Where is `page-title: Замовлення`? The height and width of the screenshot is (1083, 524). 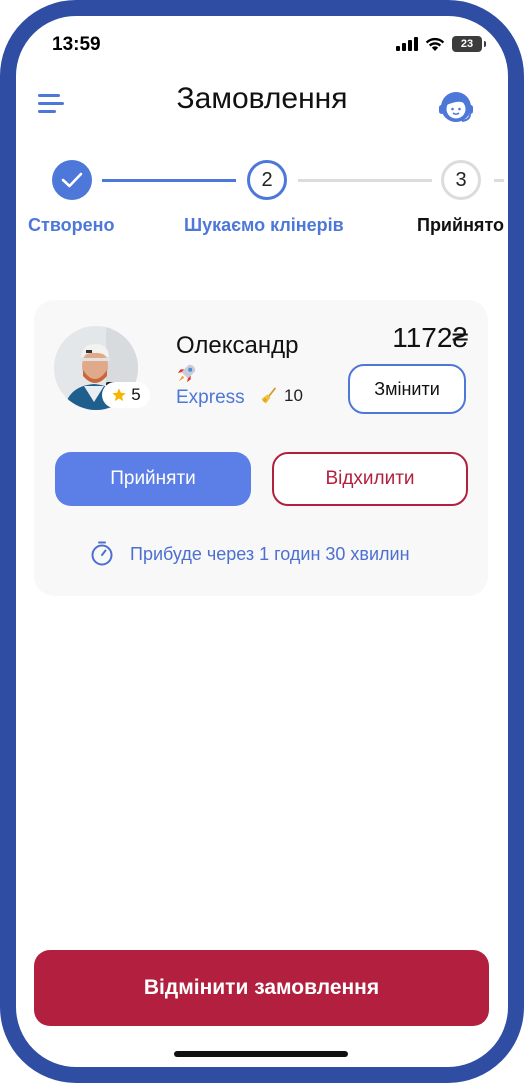
page-title: Замовлення is located at coordinates (262, 98).